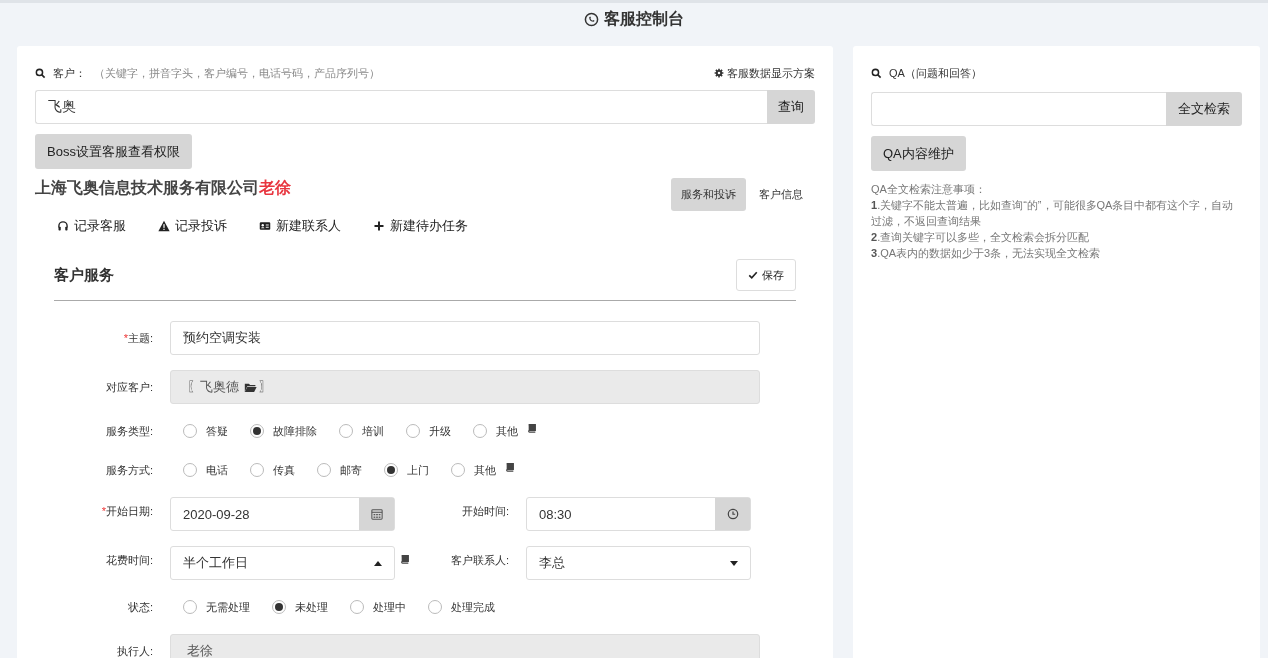  I want to click on note-text: 2.查询关键字可以多些，全文检索会拆分匹配, so click(981, 237).